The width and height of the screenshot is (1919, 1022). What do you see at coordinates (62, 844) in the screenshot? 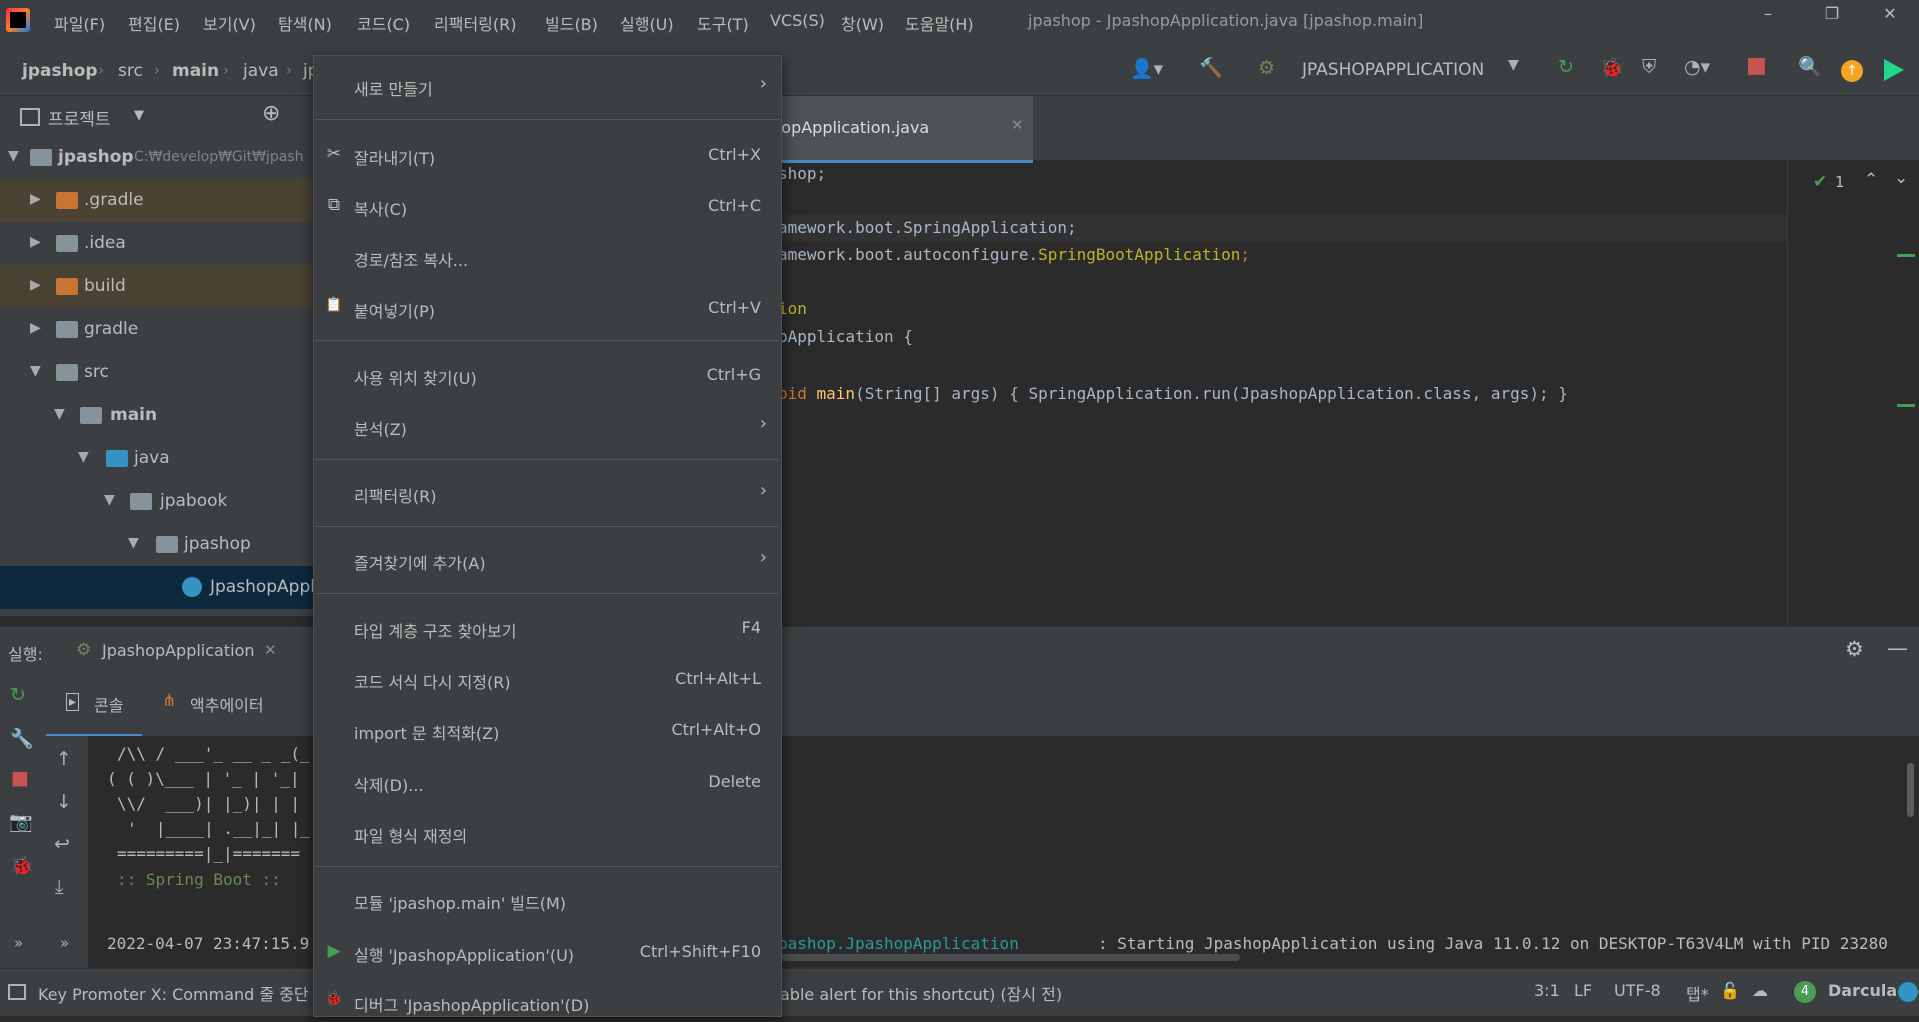
I see `soft-wrap-icon: ↩` at bounding box center [62, 844].